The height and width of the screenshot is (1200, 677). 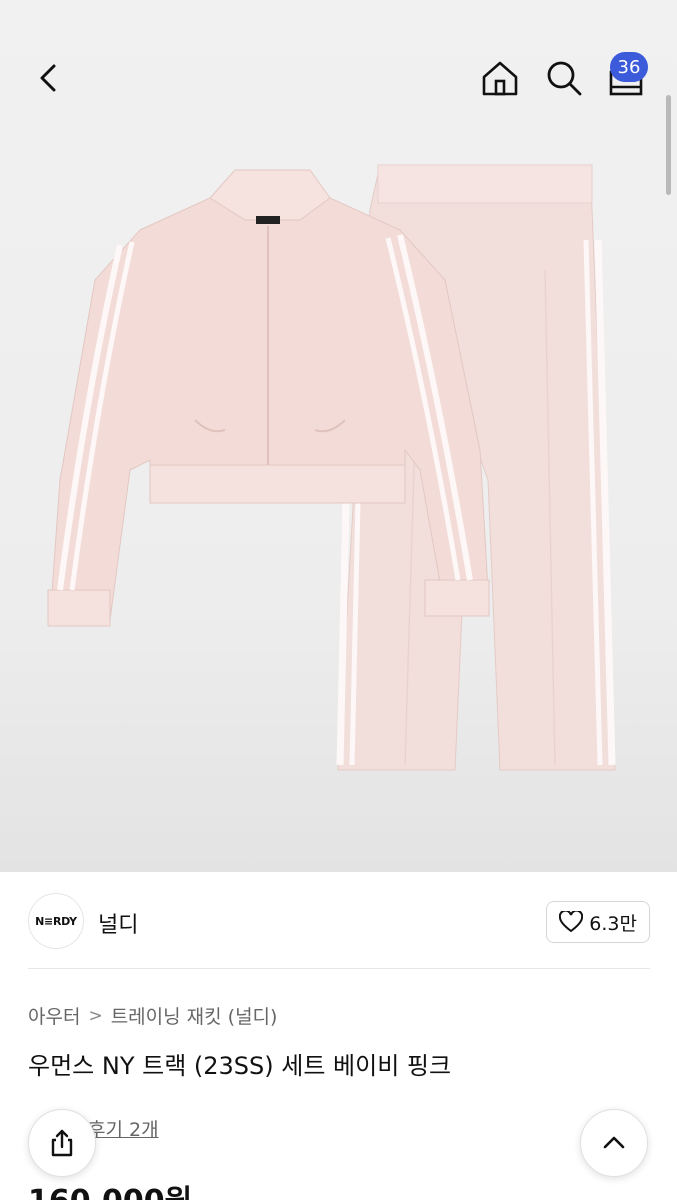 What do you see at coordinates (240, 1066) in the screenshot?
I see `product-title: 우먼스 NY 트랙 (23SS) 세트 베이비 핑크` at bounding box center [240, 1066].